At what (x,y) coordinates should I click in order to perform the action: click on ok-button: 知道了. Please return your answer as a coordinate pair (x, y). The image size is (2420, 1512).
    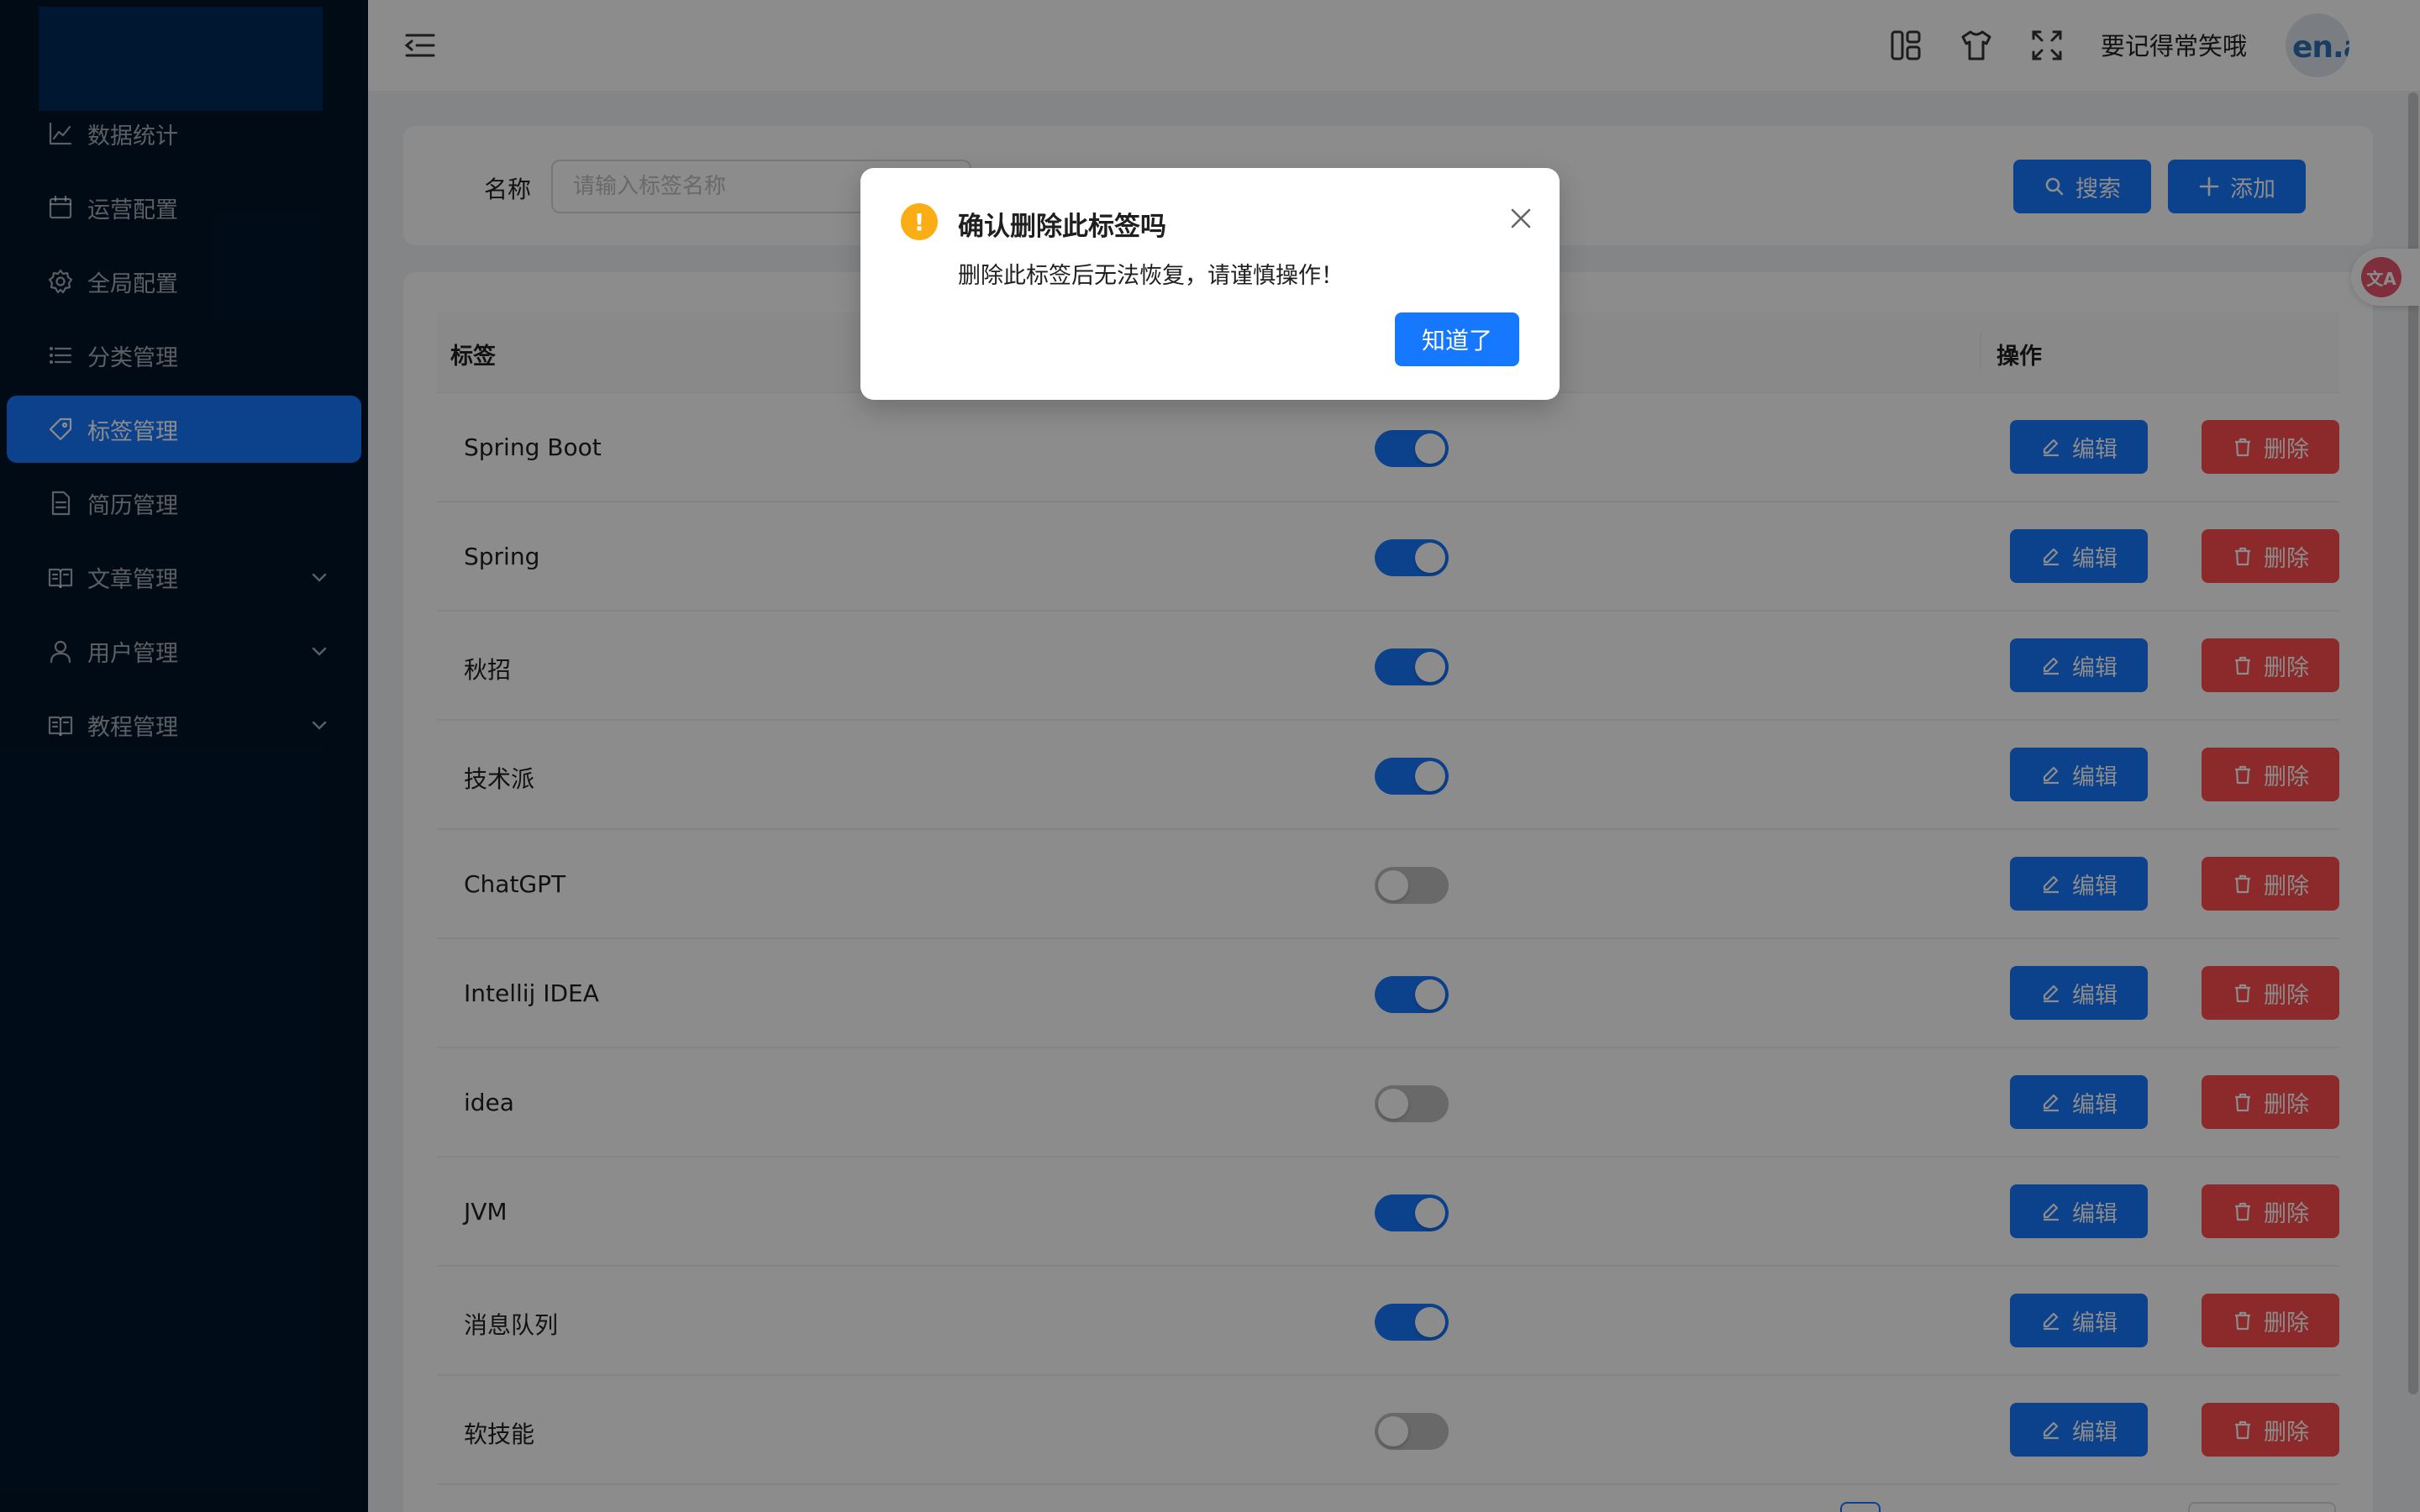
    Looking at the image, I should click on (1457, 339).